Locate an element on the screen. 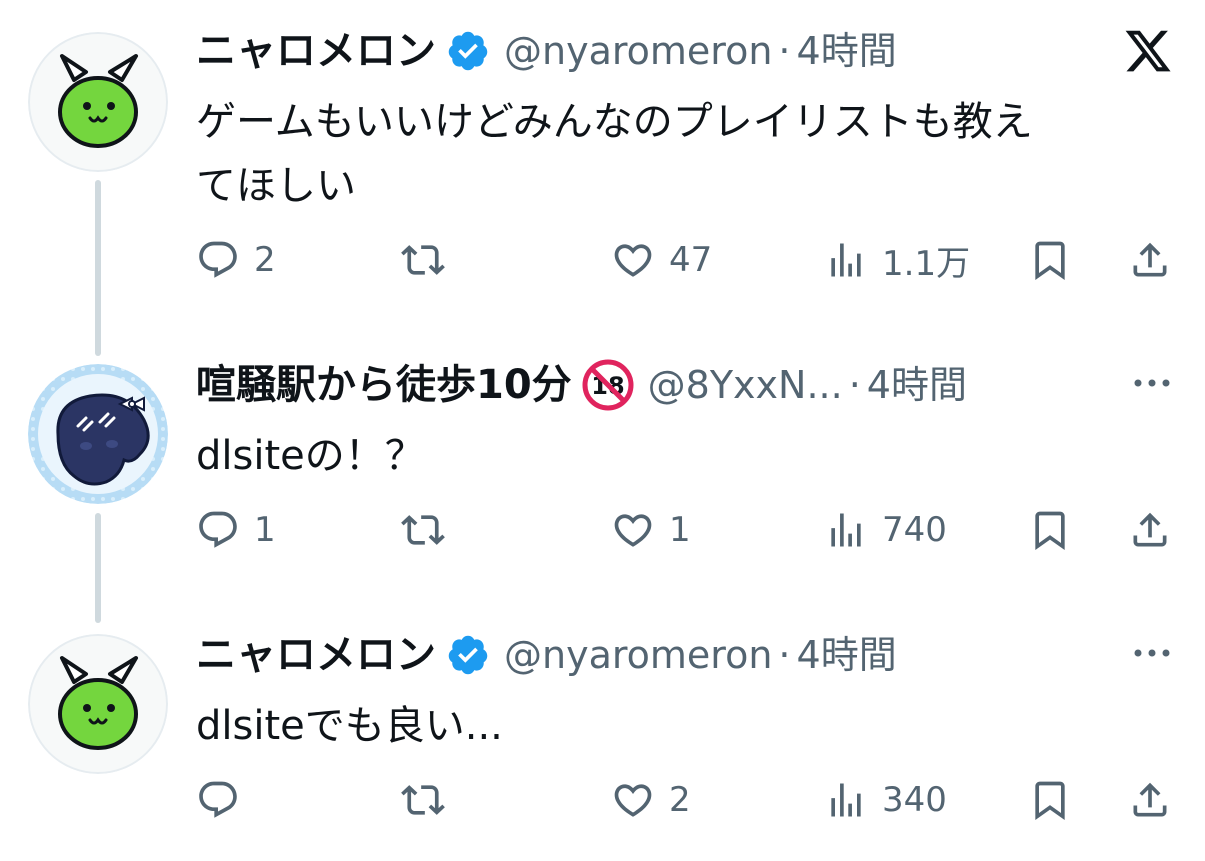 The width and height of the screenshot is (1205, 861). like-button: 47 is located at coordinates (661, 260).